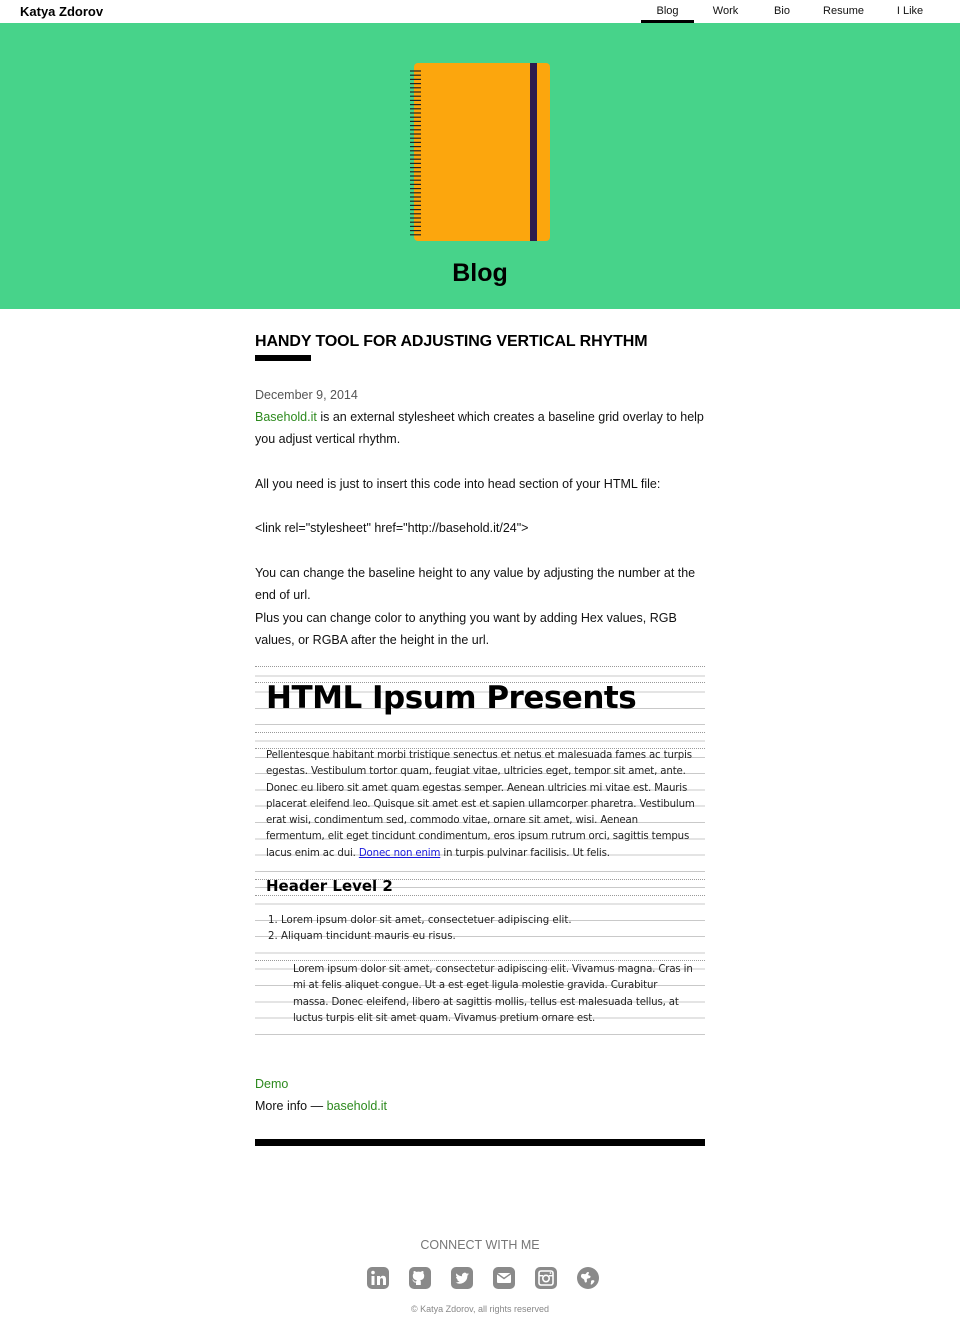  What do you see at coordinates (283, 358) in the screenshot?
I see `title-underline` at bounding box center [283, 358].